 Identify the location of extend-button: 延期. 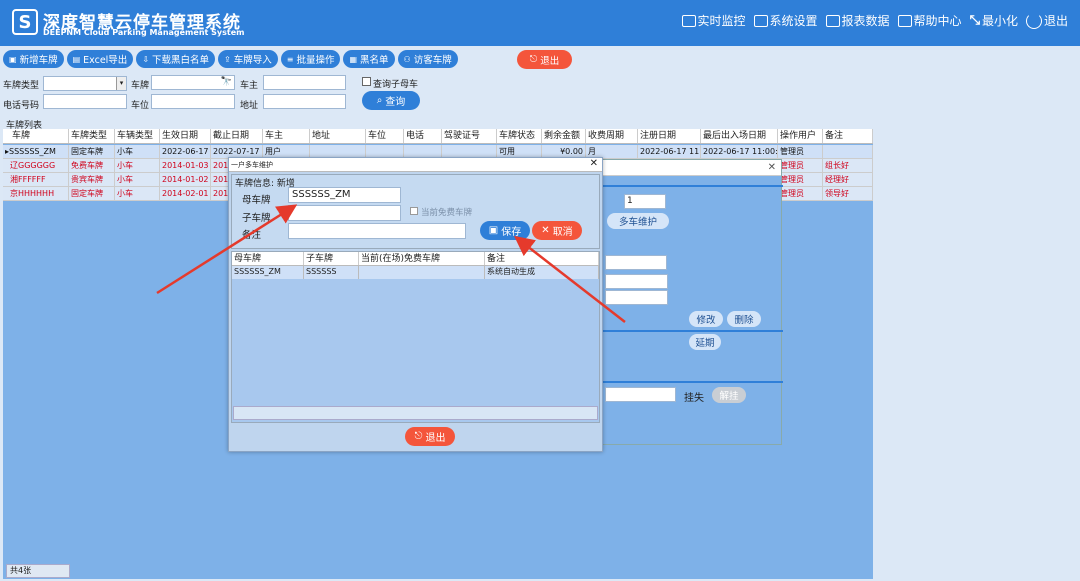
(705, 342).